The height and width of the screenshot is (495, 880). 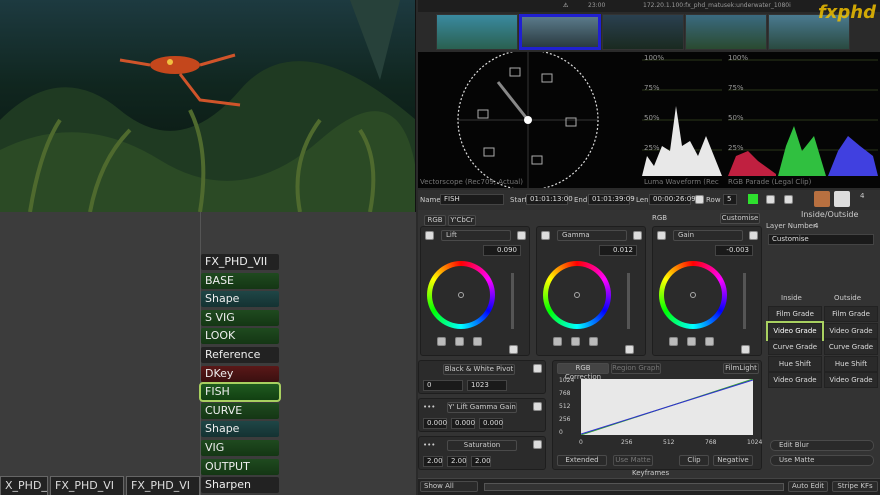 I want to click on tab-ycbcr: Y'CbCr, so click(x=462, y=220).